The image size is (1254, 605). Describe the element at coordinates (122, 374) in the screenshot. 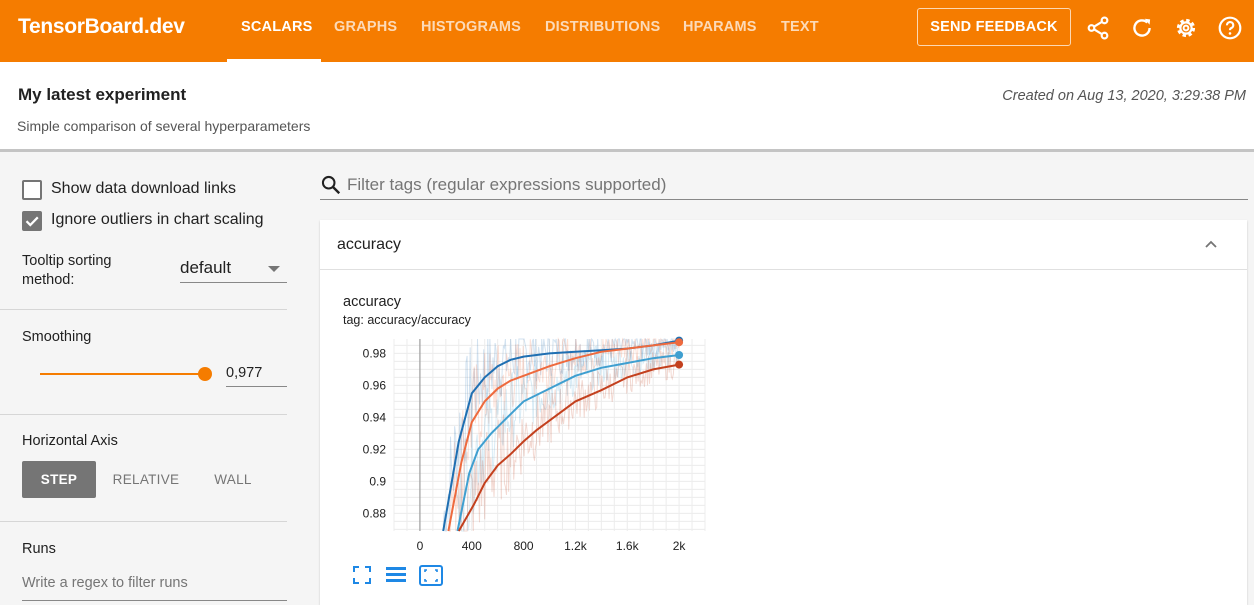

I see `smoothing-slider-track` at that location.